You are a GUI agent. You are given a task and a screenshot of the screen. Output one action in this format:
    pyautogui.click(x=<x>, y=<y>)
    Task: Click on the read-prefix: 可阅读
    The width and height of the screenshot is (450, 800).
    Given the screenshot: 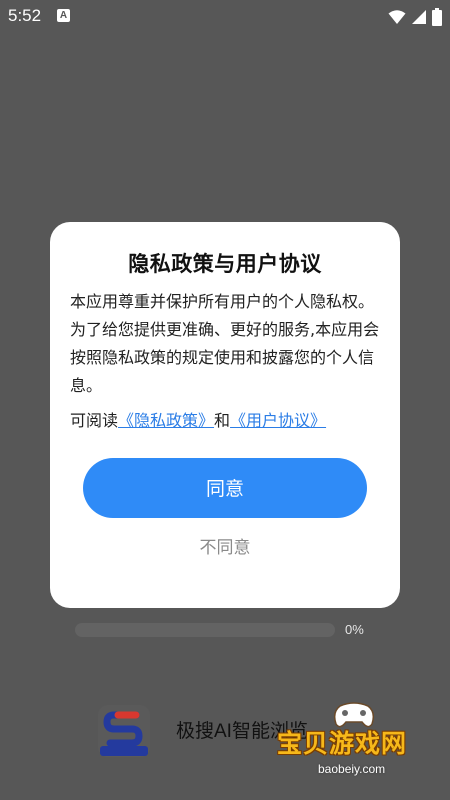 What is the action you would take?
    pyautogui.click(x=94, y=420)
    